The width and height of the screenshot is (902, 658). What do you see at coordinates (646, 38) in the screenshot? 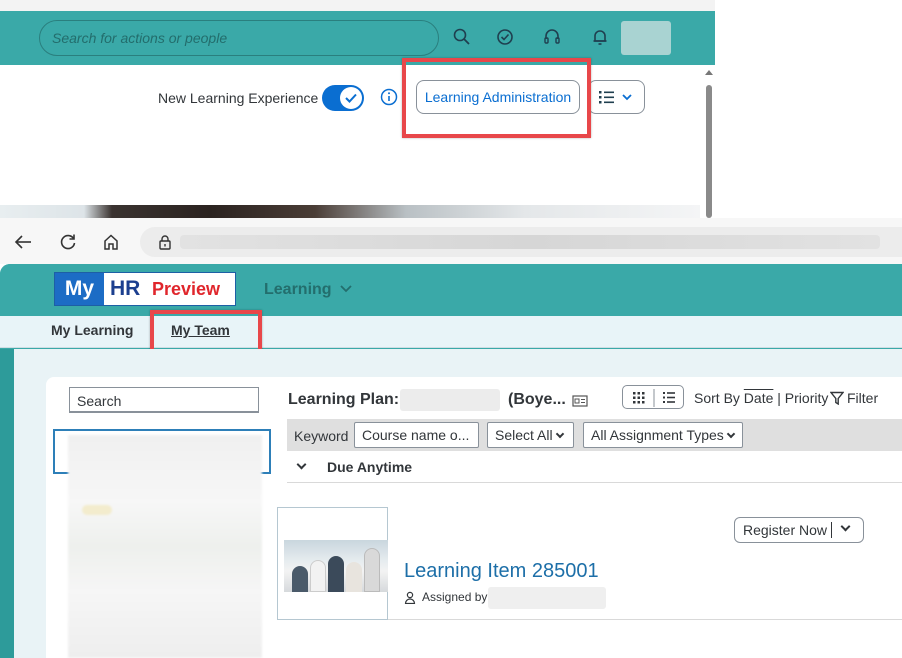
I see `avatar` at bounding box center [646, 38].